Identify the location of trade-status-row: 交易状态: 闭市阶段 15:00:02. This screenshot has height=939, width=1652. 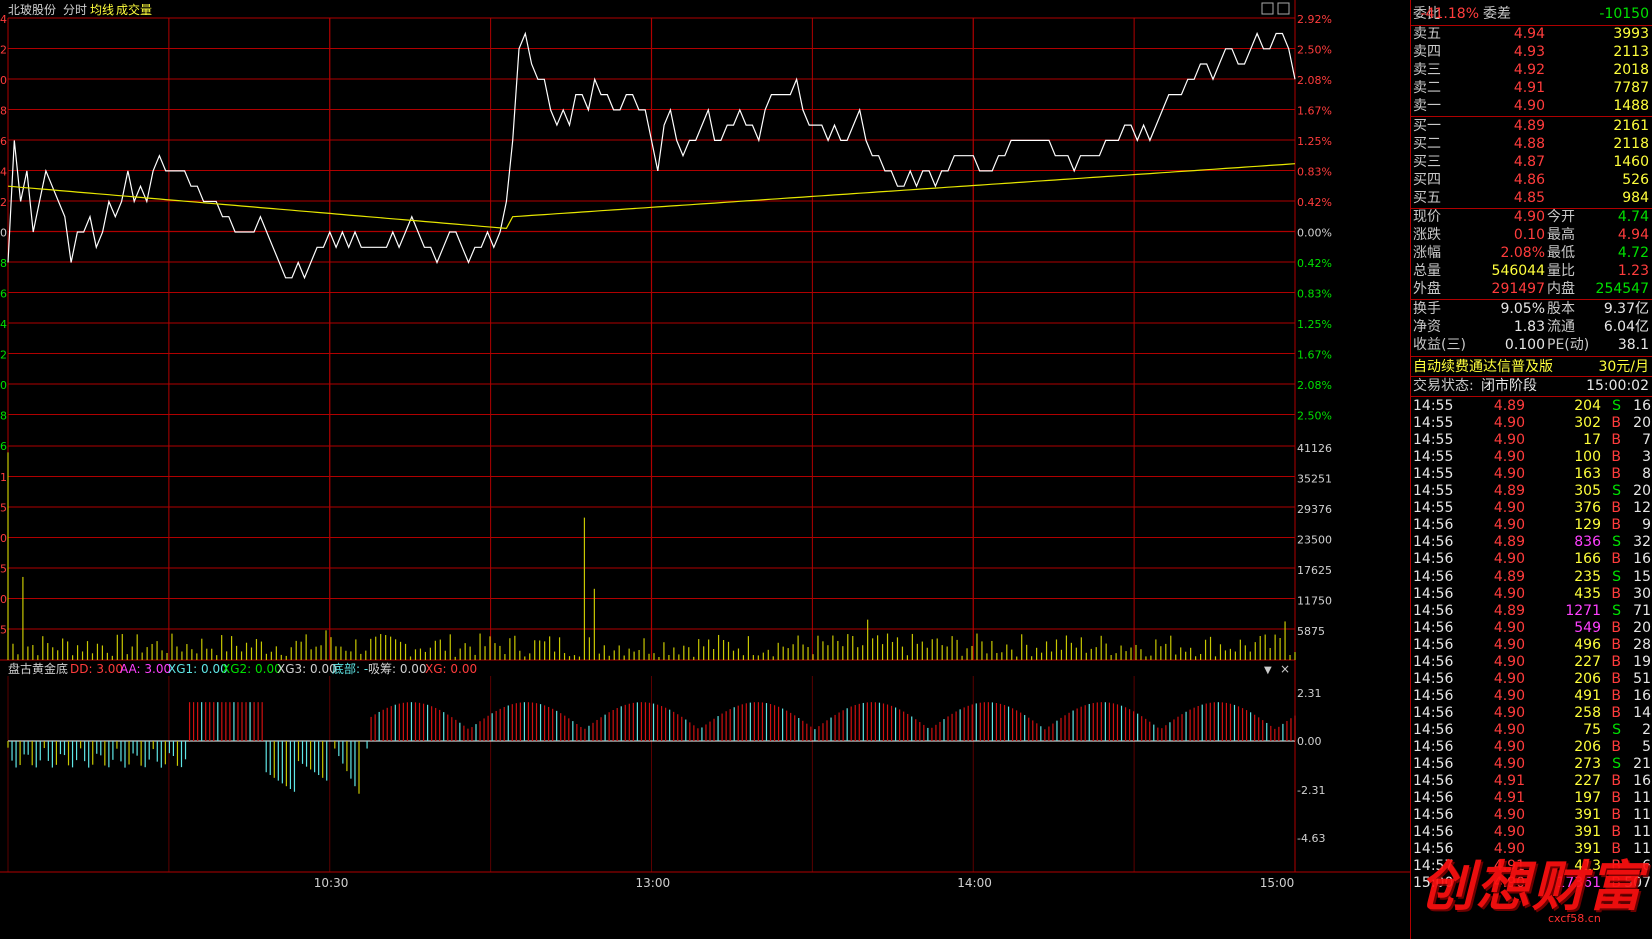
(1531, 386).